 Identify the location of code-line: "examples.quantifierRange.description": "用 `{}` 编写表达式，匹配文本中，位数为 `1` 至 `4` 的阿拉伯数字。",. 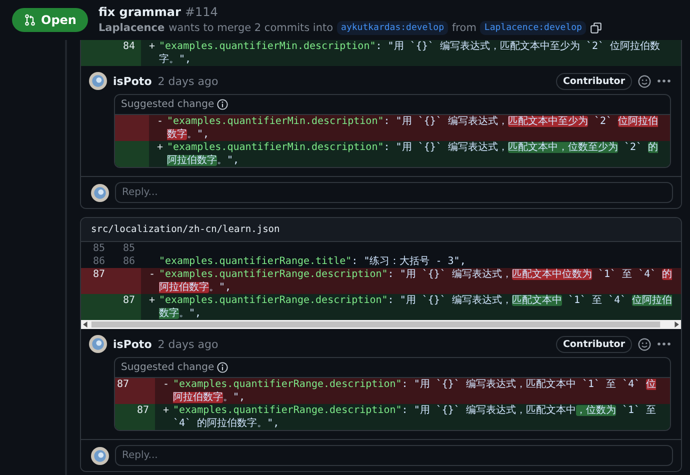
(415, 417).